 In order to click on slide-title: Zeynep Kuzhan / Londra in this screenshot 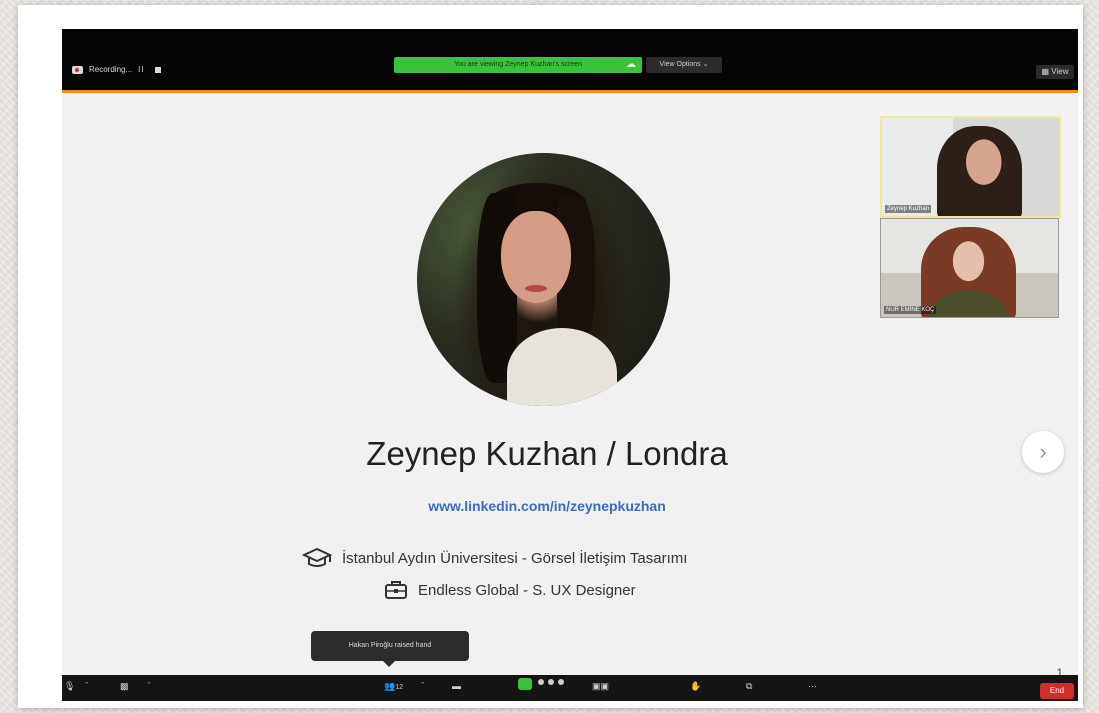, I will do `click(547, 453)`.